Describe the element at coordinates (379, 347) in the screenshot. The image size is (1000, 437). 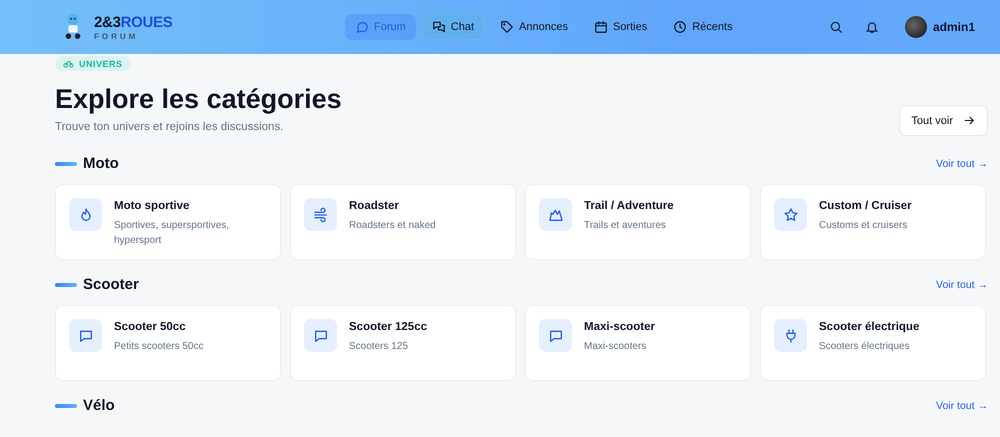
I see `category-description: Scooters 125` at that location.